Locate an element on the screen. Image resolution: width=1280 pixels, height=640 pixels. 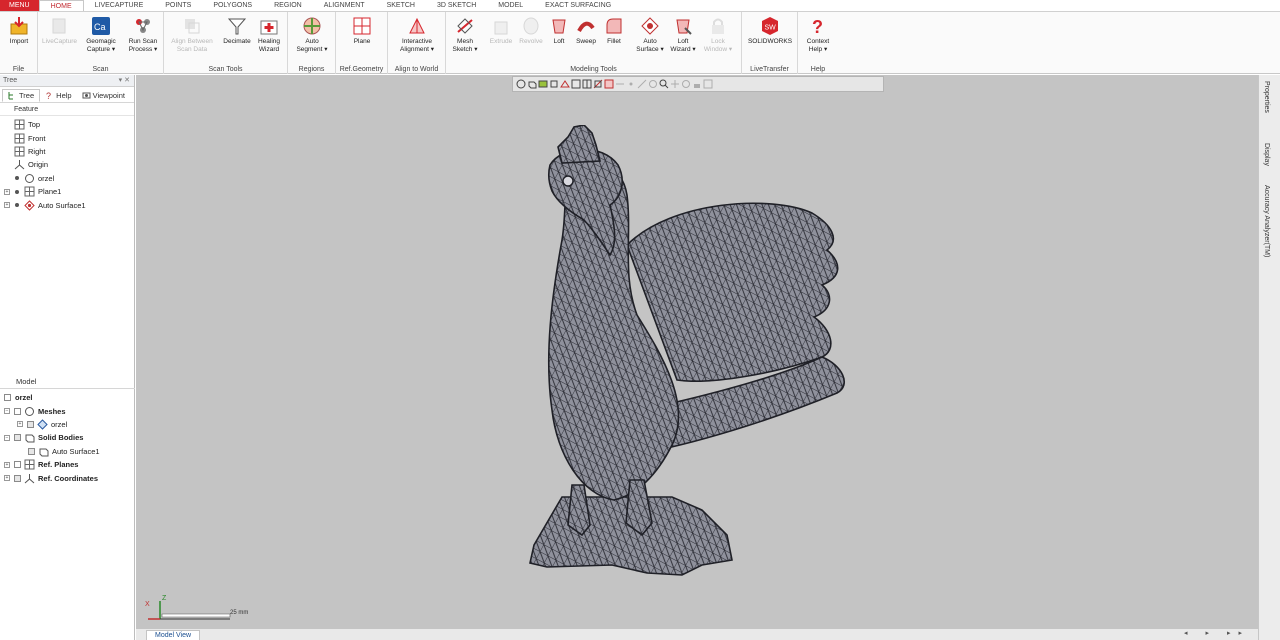
fillet-button: Fillet is located at coordinates (614, 38).